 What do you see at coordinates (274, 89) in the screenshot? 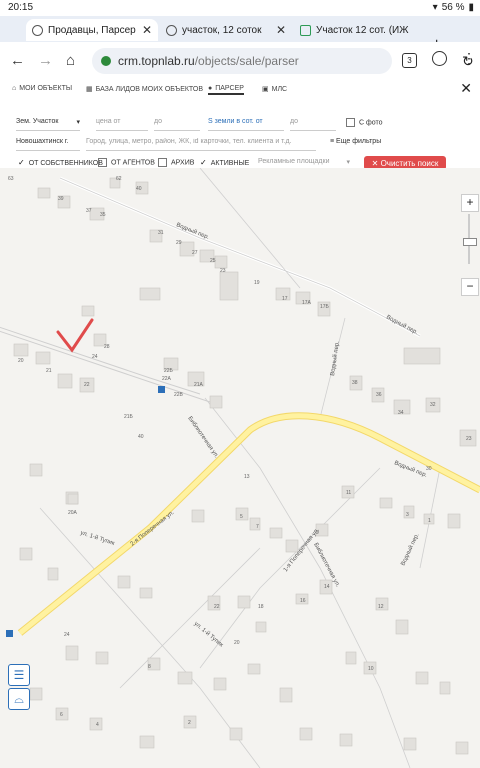
I see `nav-mls: ▣ МЛС` at bounding box center [274, 89].